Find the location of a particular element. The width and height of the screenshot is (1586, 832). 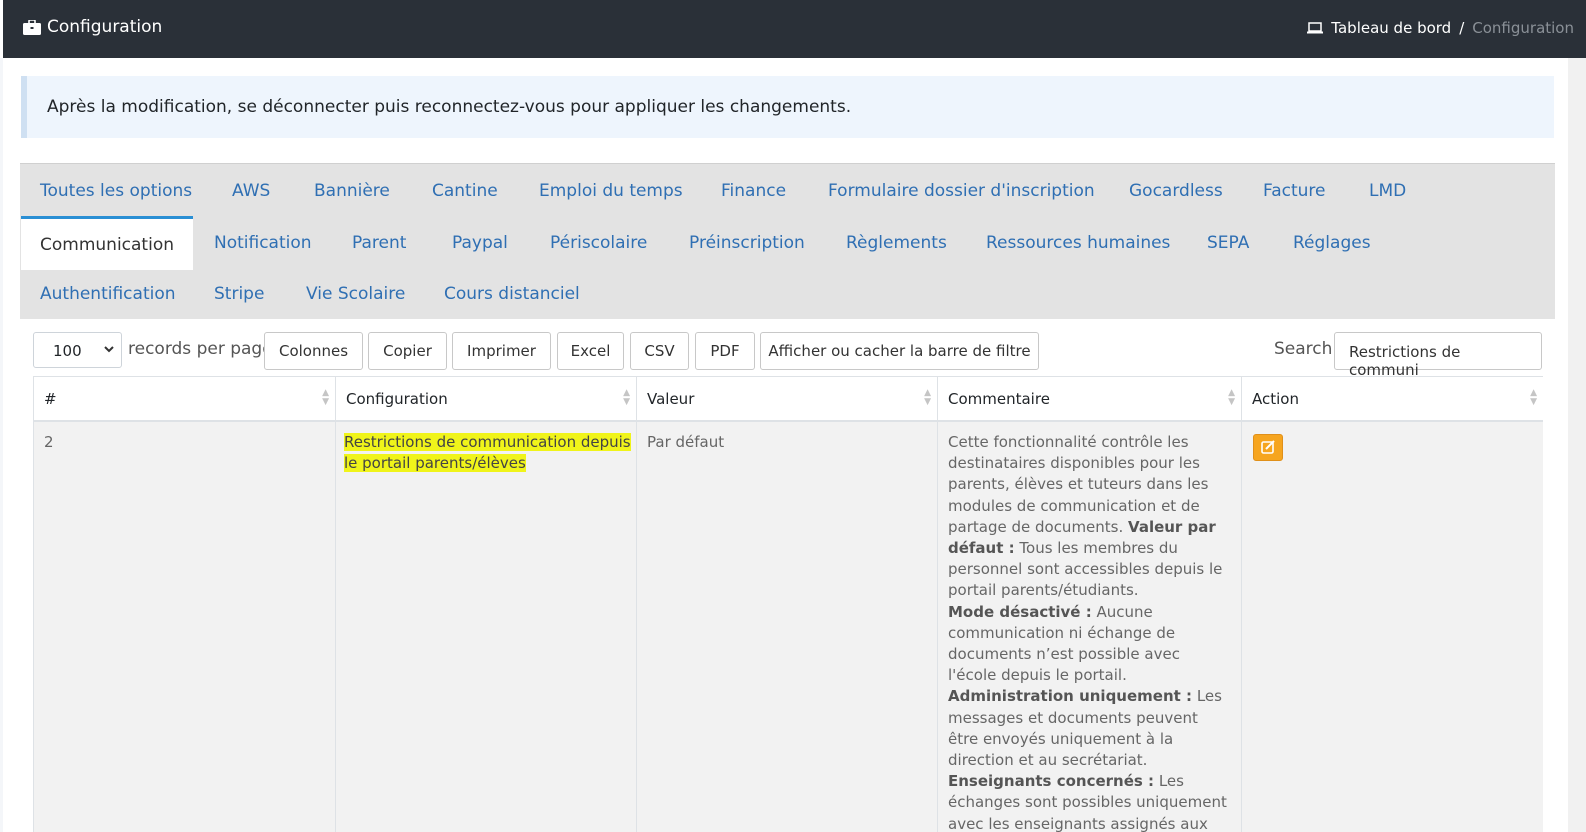

cell-id: 2 is located at coordinates (185, 627).